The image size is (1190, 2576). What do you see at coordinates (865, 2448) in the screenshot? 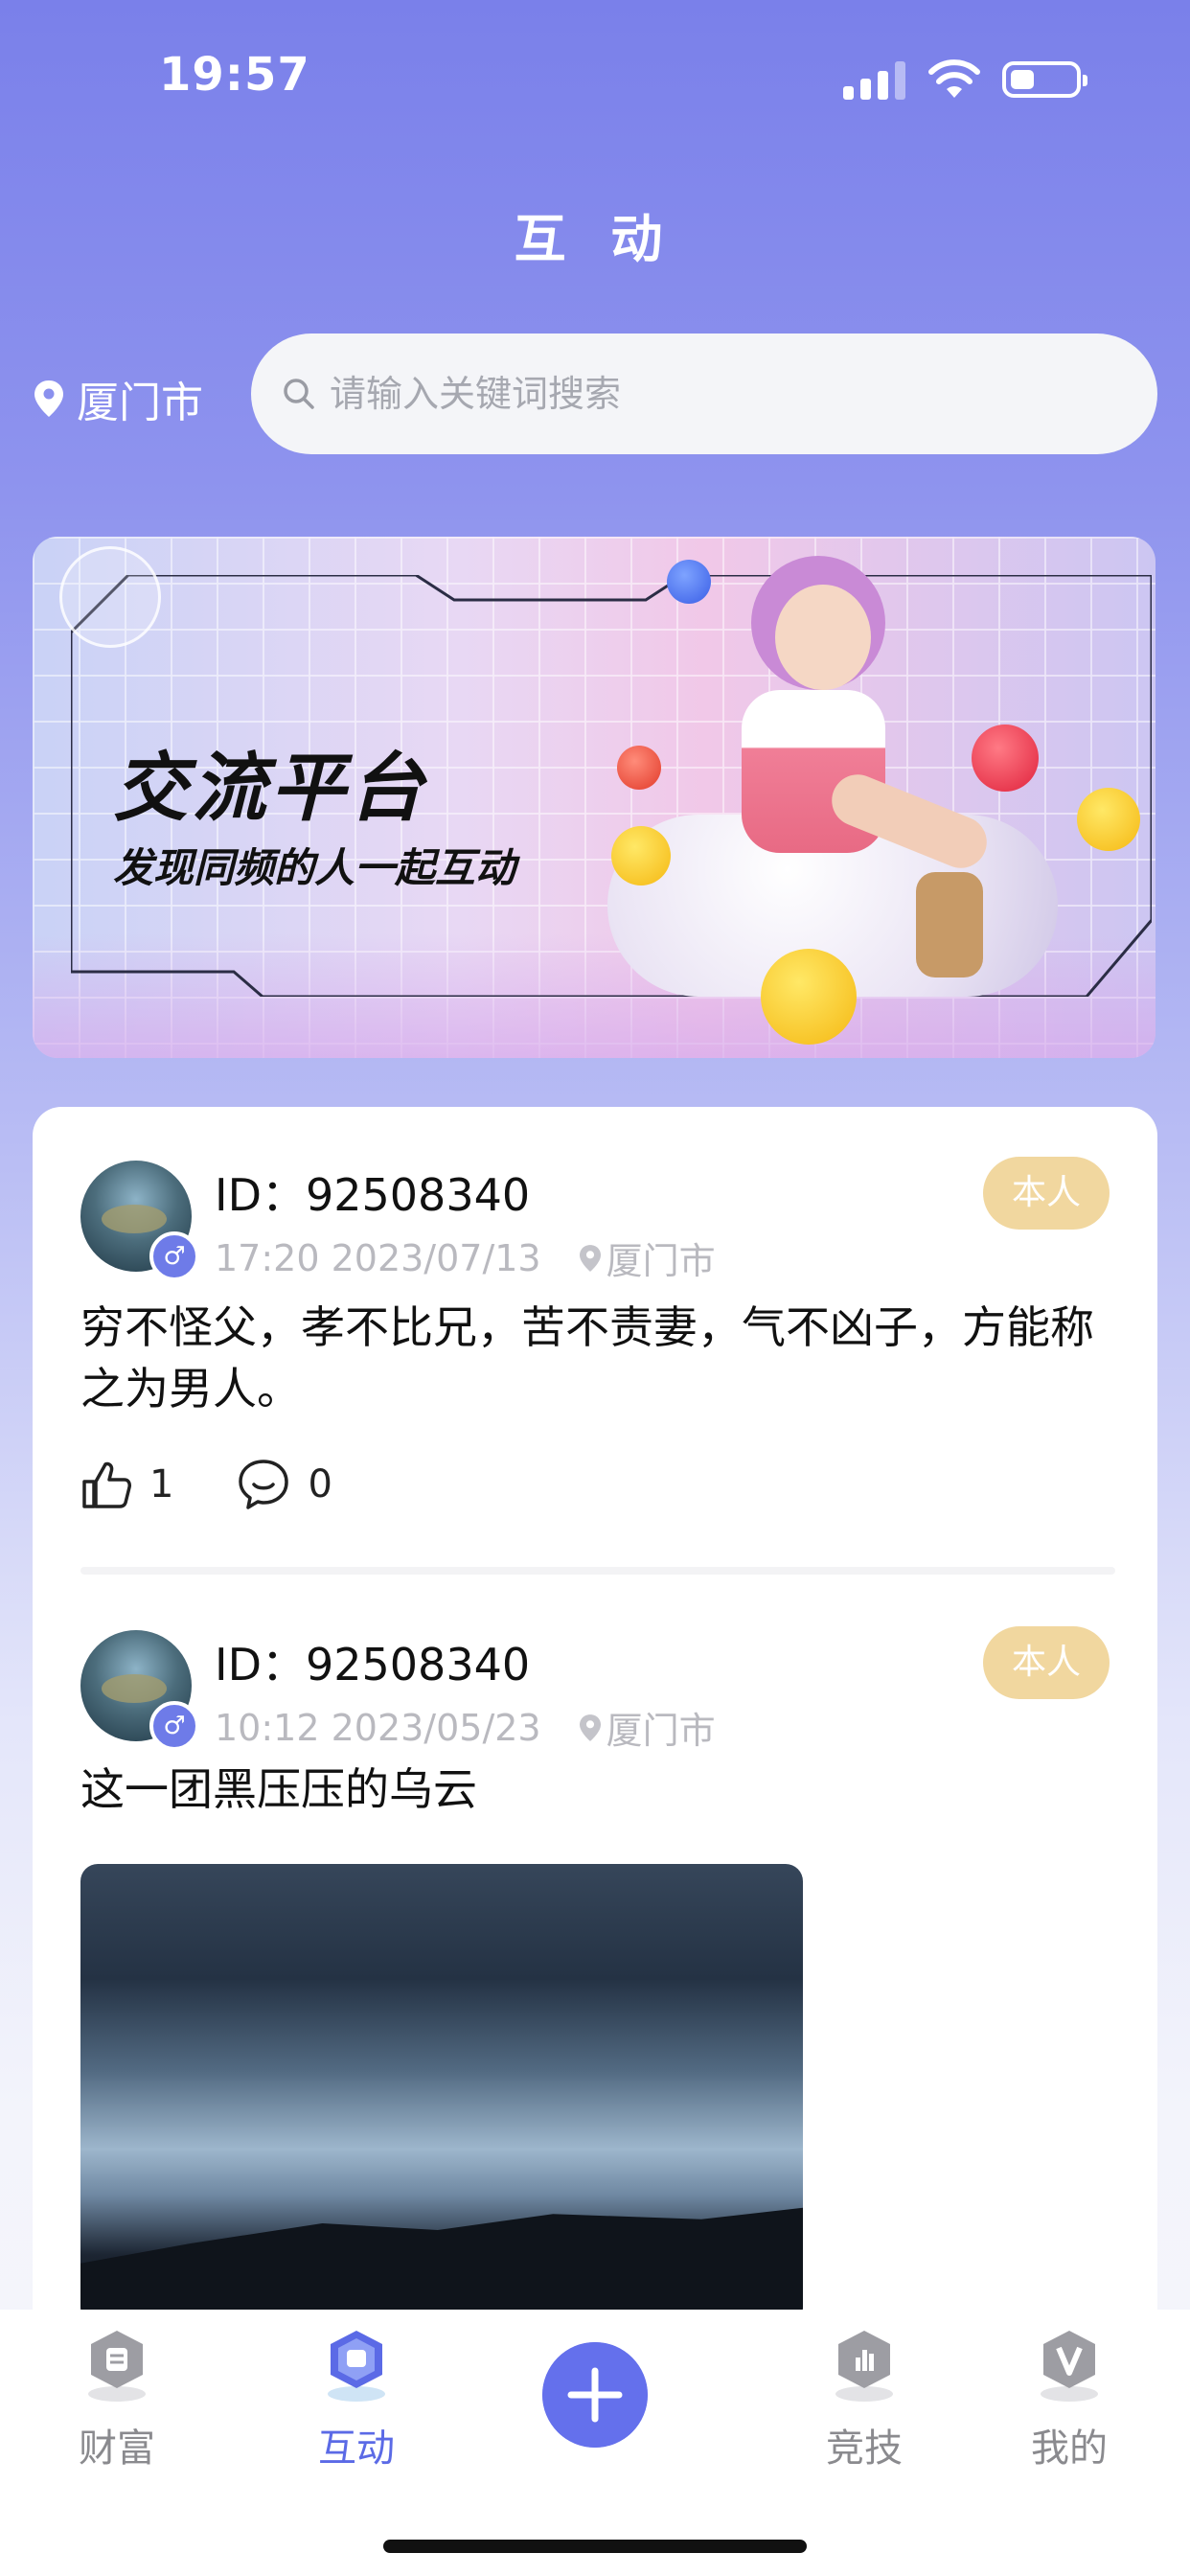
I see `tab-competition-label: 竞技` at bounding box center [865, 2448].